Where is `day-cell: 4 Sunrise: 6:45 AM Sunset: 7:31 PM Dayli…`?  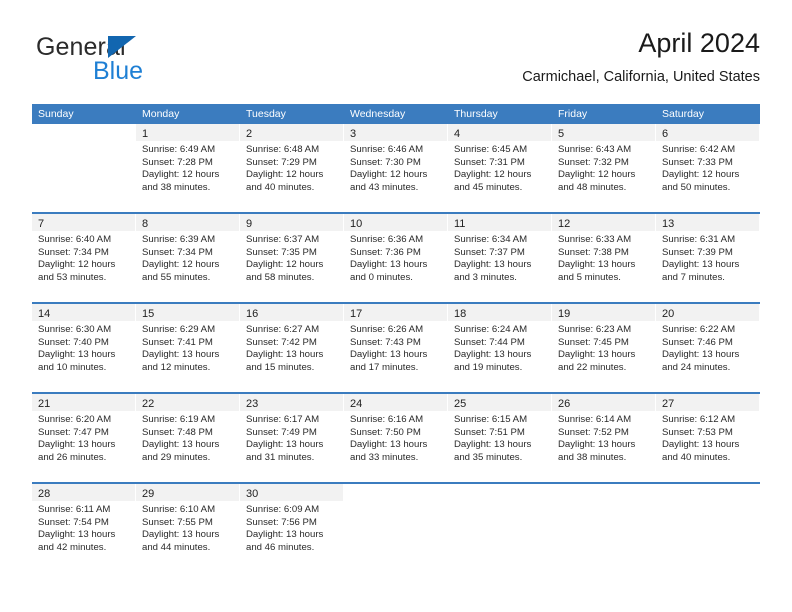 day-cell: 4 Sunrise: 6:45 AM Sunset: 7:31 PM Dayli… is located at coordinates (500, 168).